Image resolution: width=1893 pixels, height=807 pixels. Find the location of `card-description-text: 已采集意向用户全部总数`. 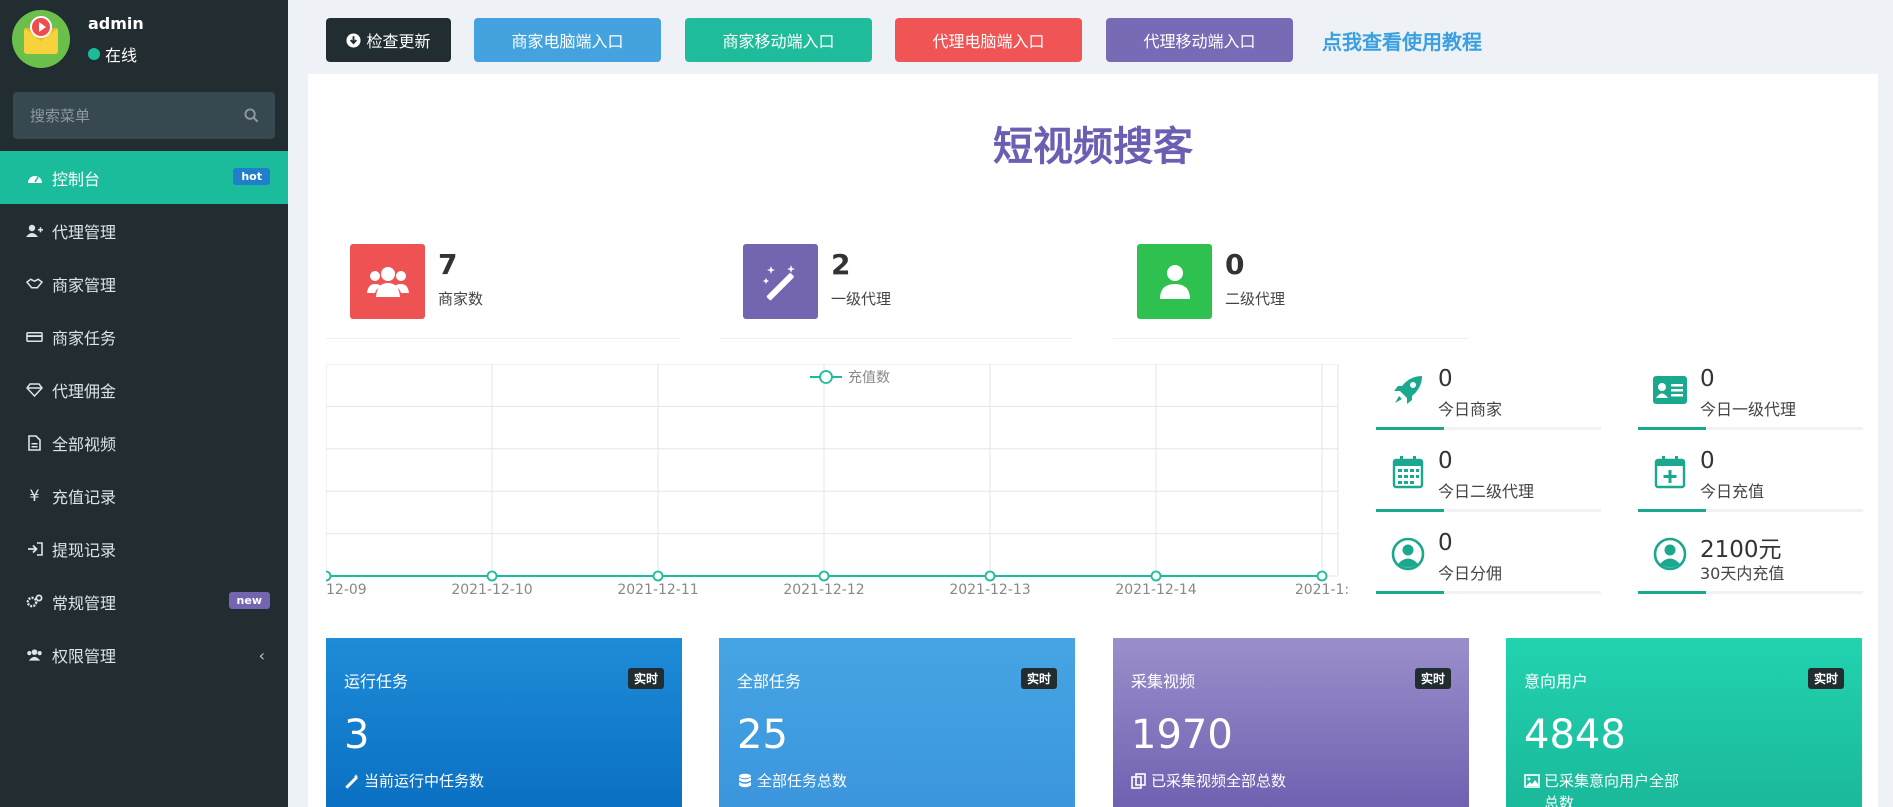

card-description-text: 已采集意向用户全部总数 is located at coordinates (1612, 789).